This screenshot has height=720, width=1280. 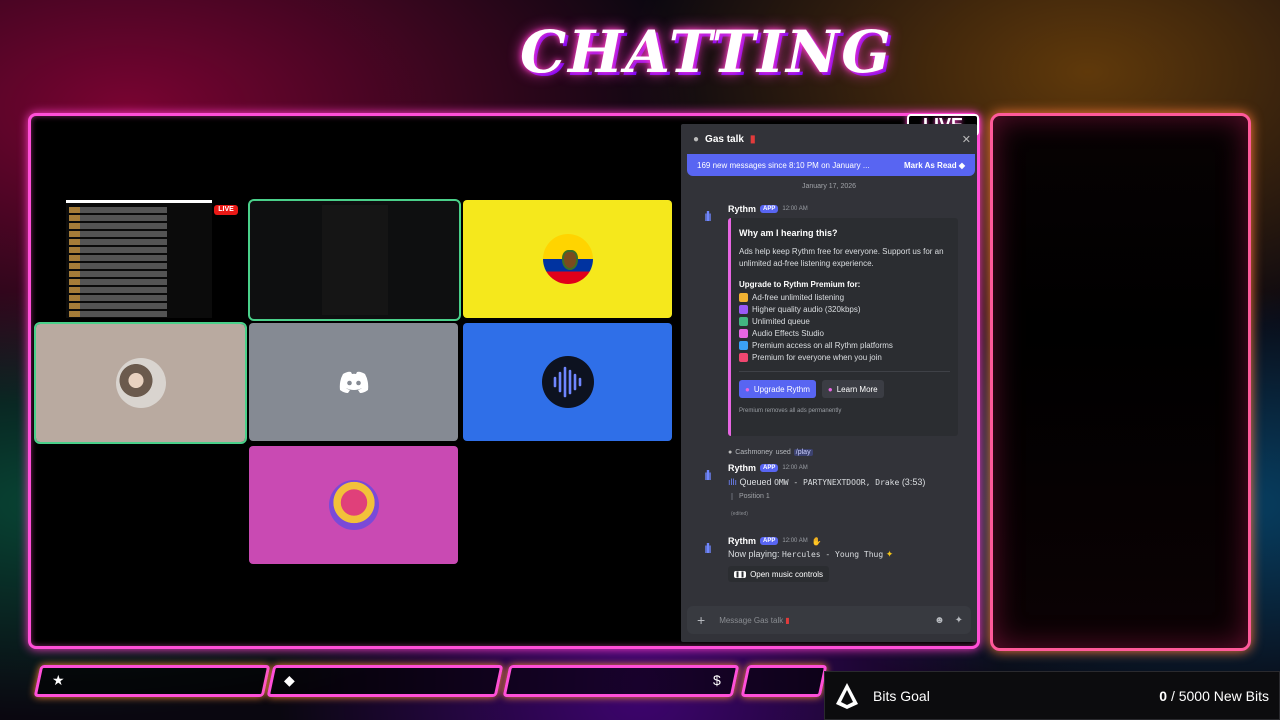 I want to click on participant-tile-rythm, so click(x=567, y=382).